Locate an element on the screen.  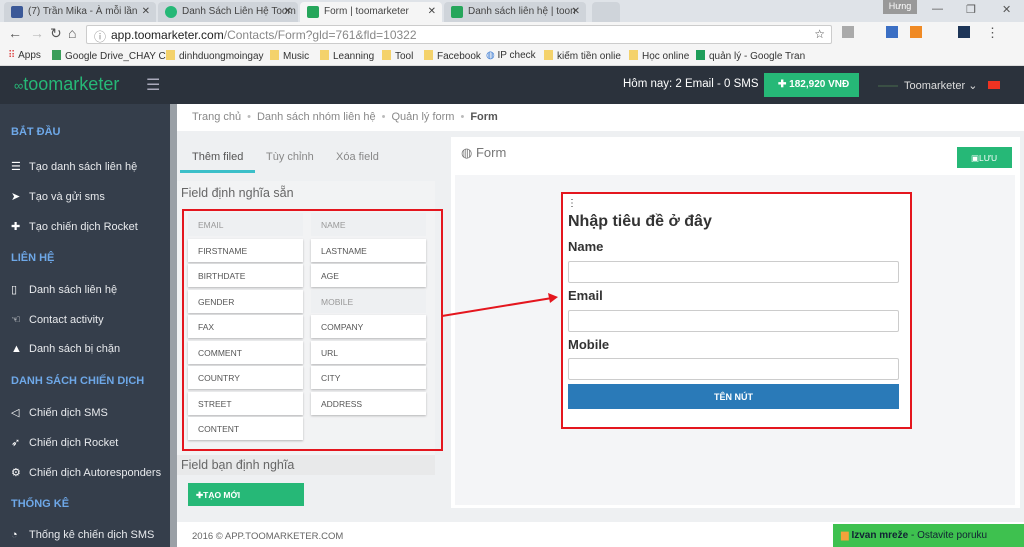
user-menu: Toomarketer ⌄ is located at coordinates (940, 85).